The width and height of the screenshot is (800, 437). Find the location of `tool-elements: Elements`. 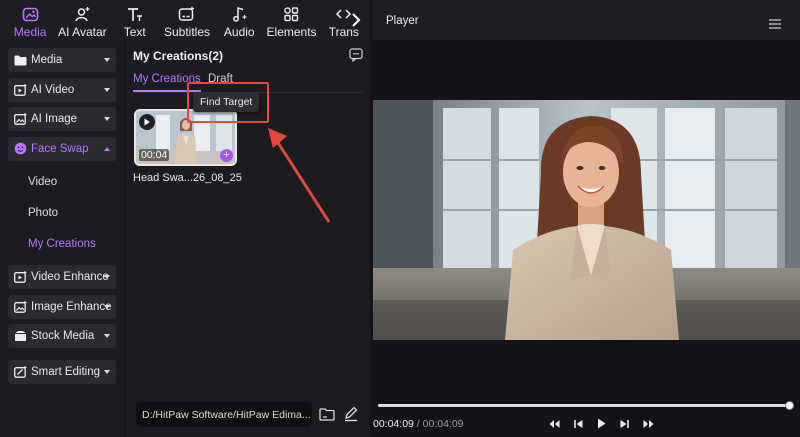

tool-elements: Elements is located at coordinates (291, 20).